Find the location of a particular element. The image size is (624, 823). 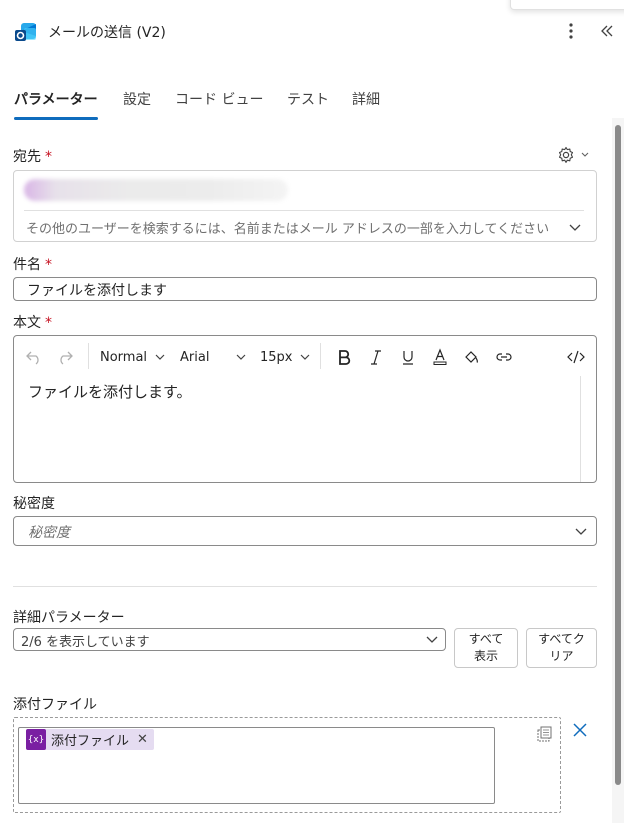

action-title: メールの送信 (V2) is located at coordinates (107, 33).